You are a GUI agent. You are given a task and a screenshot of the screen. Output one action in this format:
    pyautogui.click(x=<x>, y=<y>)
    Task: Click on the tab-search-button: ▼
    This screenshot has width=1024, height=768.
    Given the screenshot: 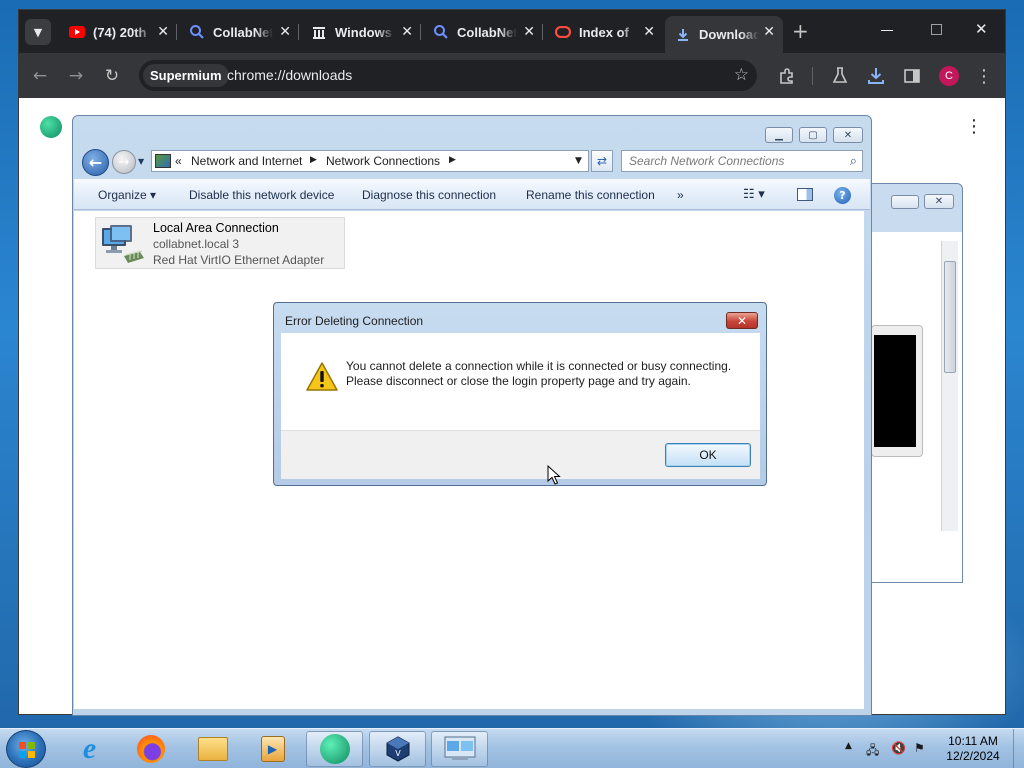 What is the action you would take?
    pyautogui.click(x=38, y=32)
    